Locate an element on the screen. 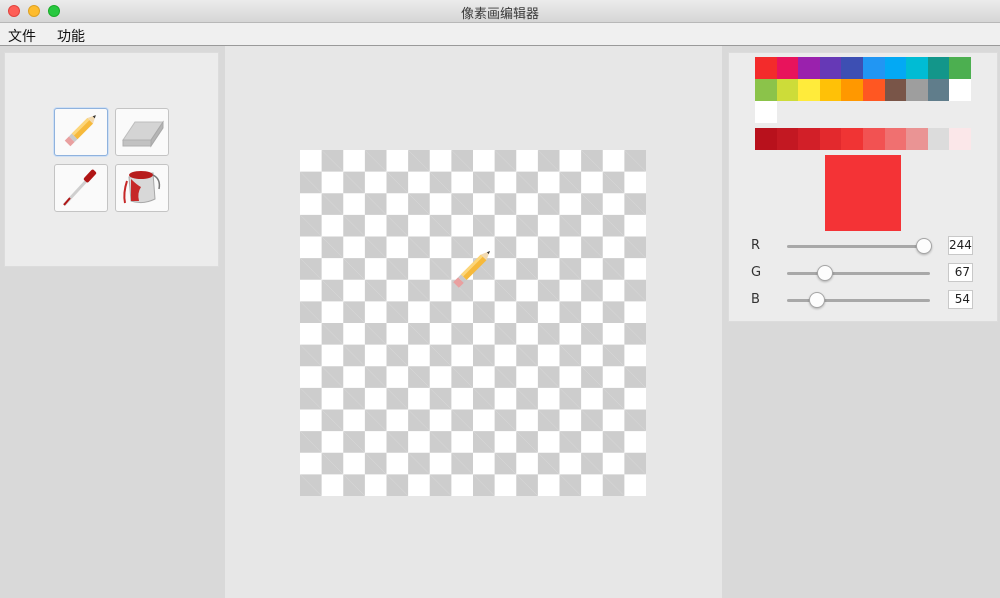 This screenshot has width=1000, height=598. red-label: R is located at coordinates (756, 245).